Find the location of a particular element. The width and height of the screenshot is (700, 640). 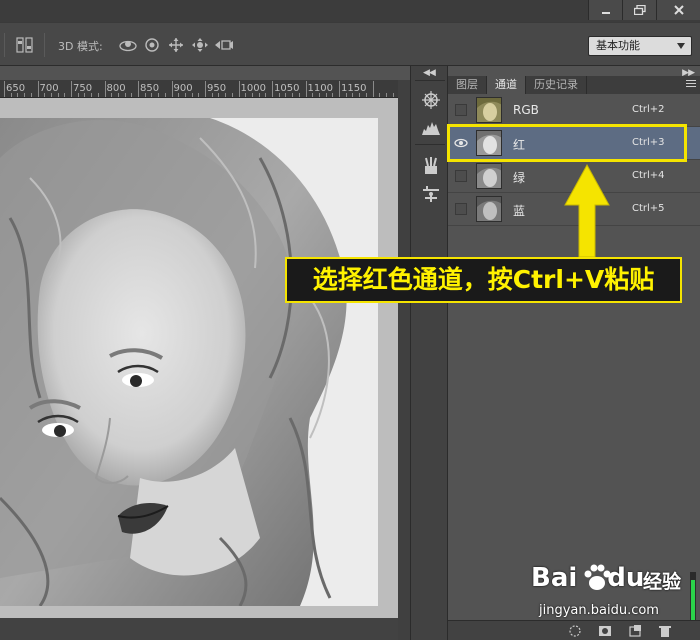

new-channel-icon is located at coordinates (635, 631).